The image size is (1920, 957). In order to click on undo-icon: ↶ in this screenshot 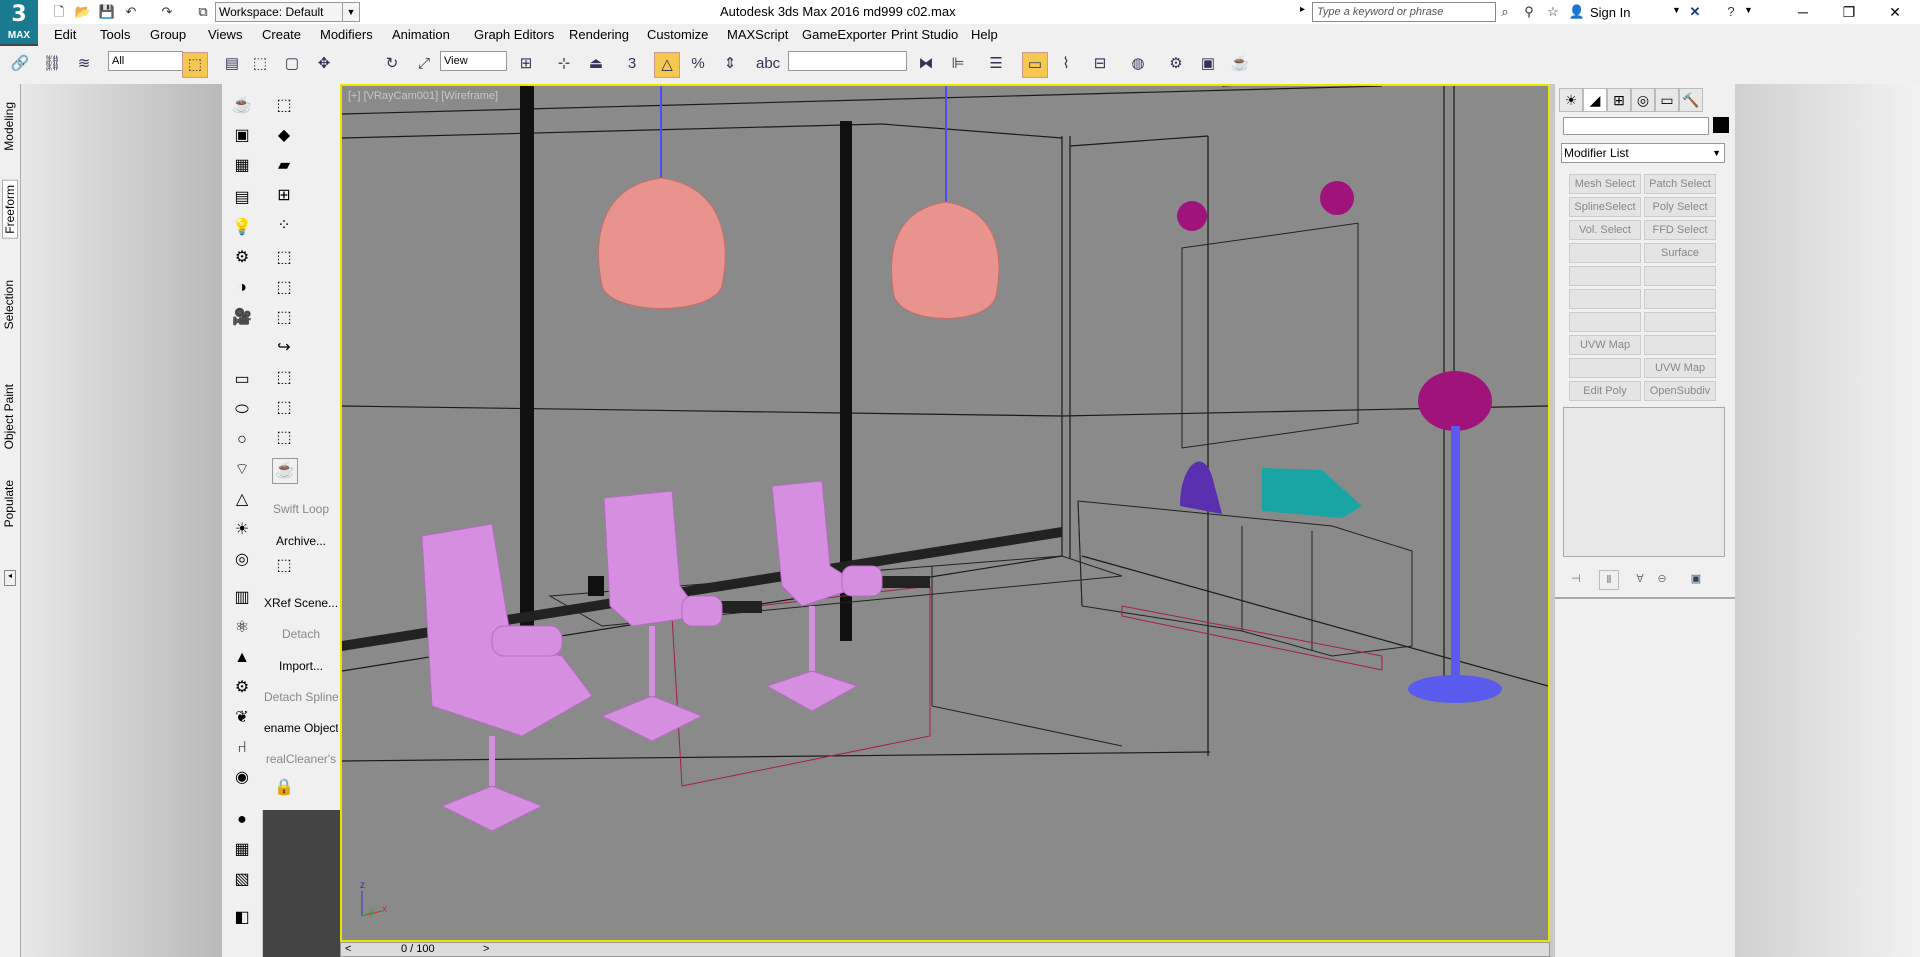, I will do `click(131, 12)`.